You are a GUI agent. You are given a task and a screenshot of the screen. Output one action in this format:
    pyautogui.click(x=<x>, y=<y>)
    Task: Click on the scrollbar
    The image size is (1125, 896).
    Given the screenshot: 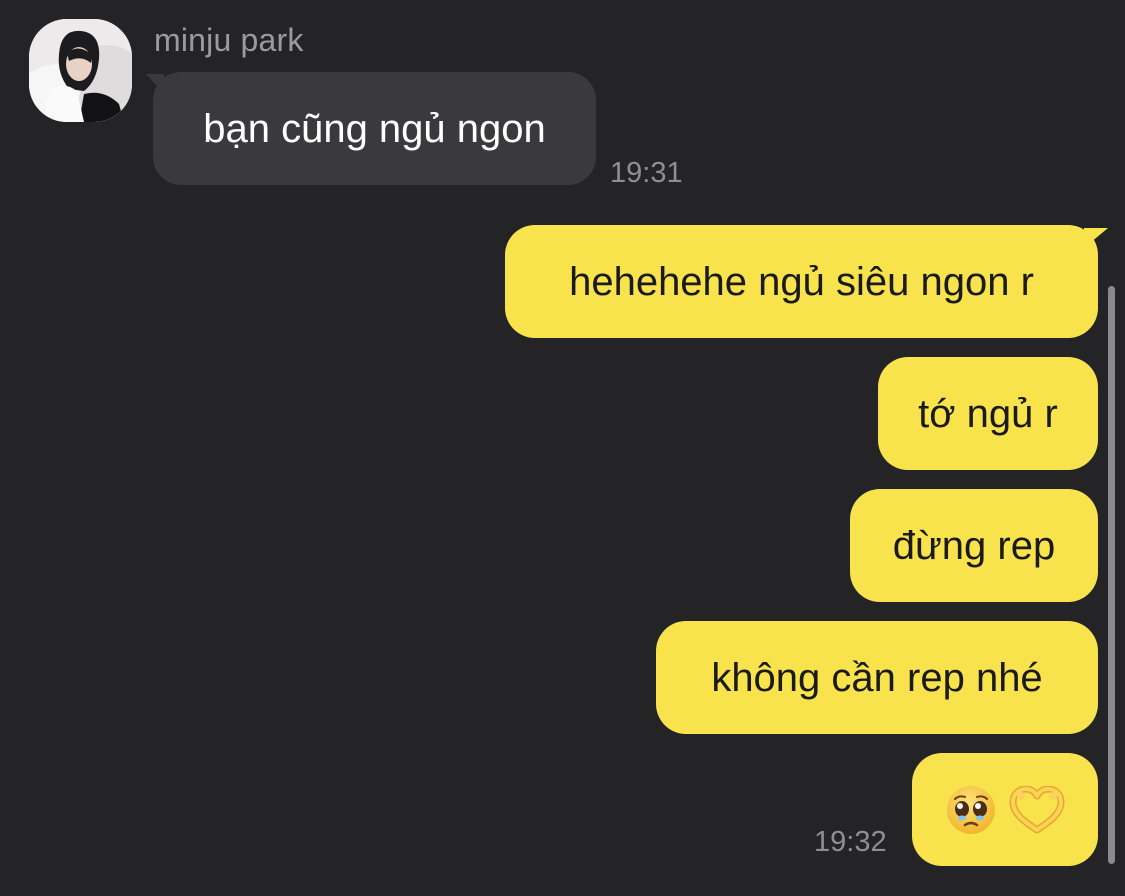 What is the action you would take?
    pyautogui.click(x=1111, y=575)
    